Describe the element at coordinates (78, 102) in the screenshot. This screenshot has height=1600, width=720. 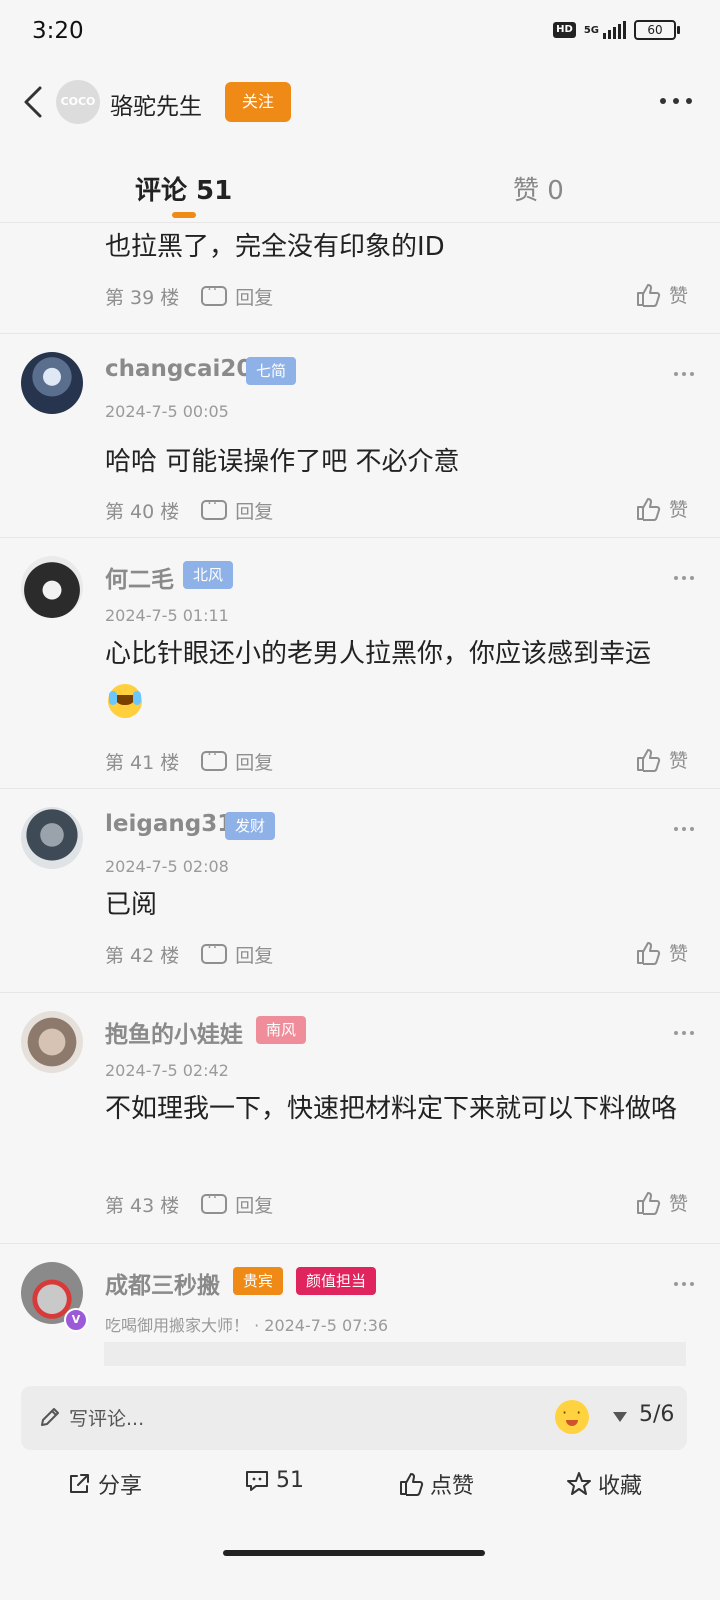
I see `author-avatar: COCO` at that location.